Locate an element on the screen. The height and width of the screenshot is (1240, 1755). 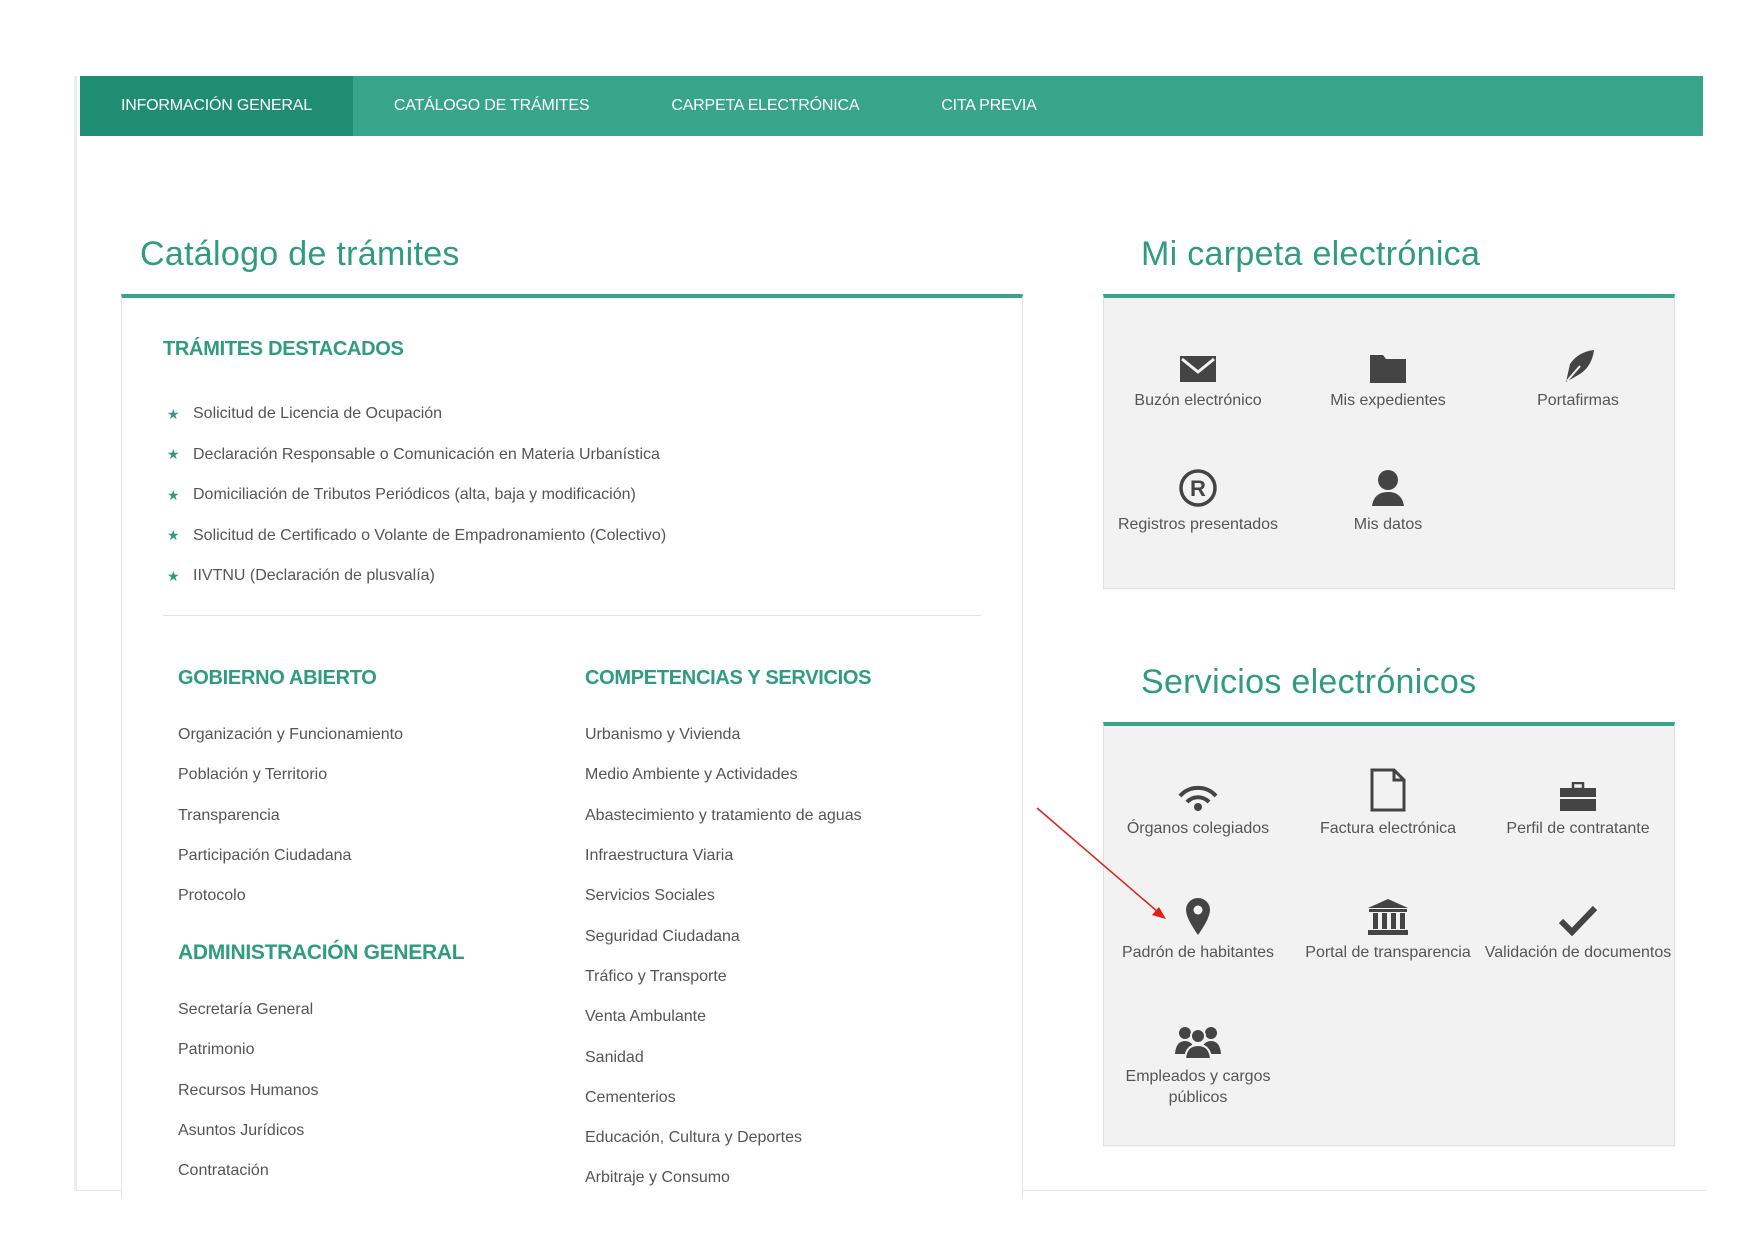
featured-item: ★ Solicitud de Licencia de Ocupación is located at coordinates (414, 414).